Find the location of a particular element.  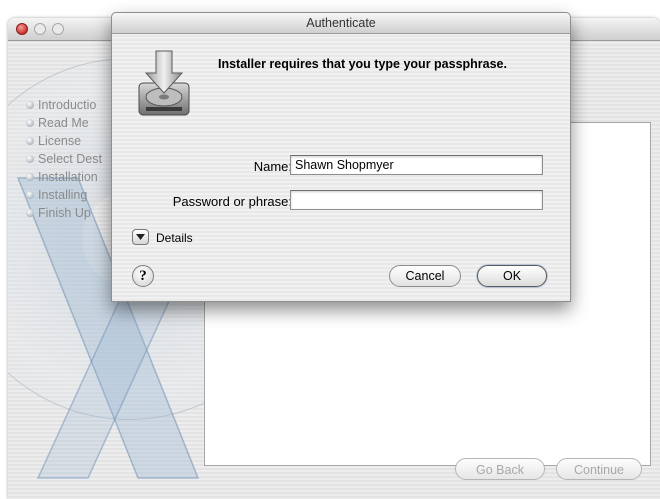

continue-button: Continue is located at coordinates (599, 469).